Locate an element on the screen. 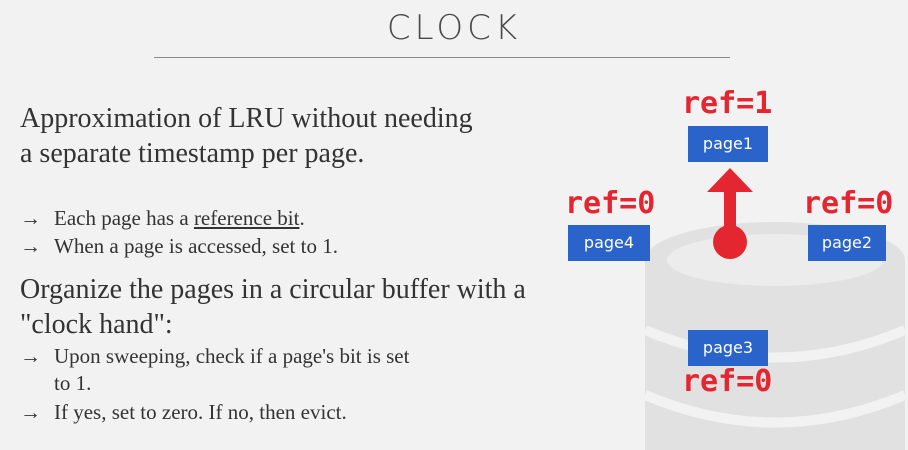  page4-ref-label: ref=0 is located at coordinates (610, 203).